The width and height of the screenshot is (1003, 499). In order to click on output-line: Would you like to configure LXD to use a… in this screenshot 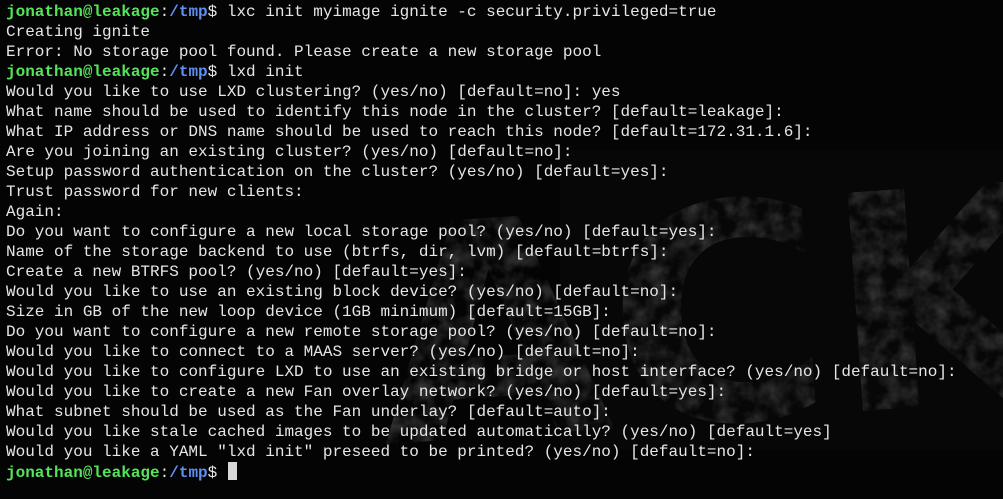, I will do `click(481, 372)`.